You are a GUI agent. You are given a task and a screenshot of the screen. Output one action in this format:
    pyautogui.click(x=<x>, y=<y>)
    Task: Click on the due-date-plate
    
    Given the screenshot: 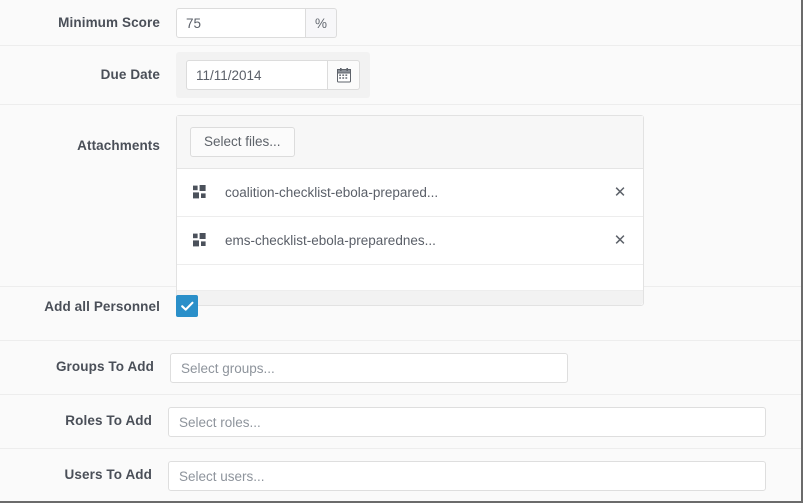 What is the action you would take?
    pyautogui.click(x=273, y=75)
    